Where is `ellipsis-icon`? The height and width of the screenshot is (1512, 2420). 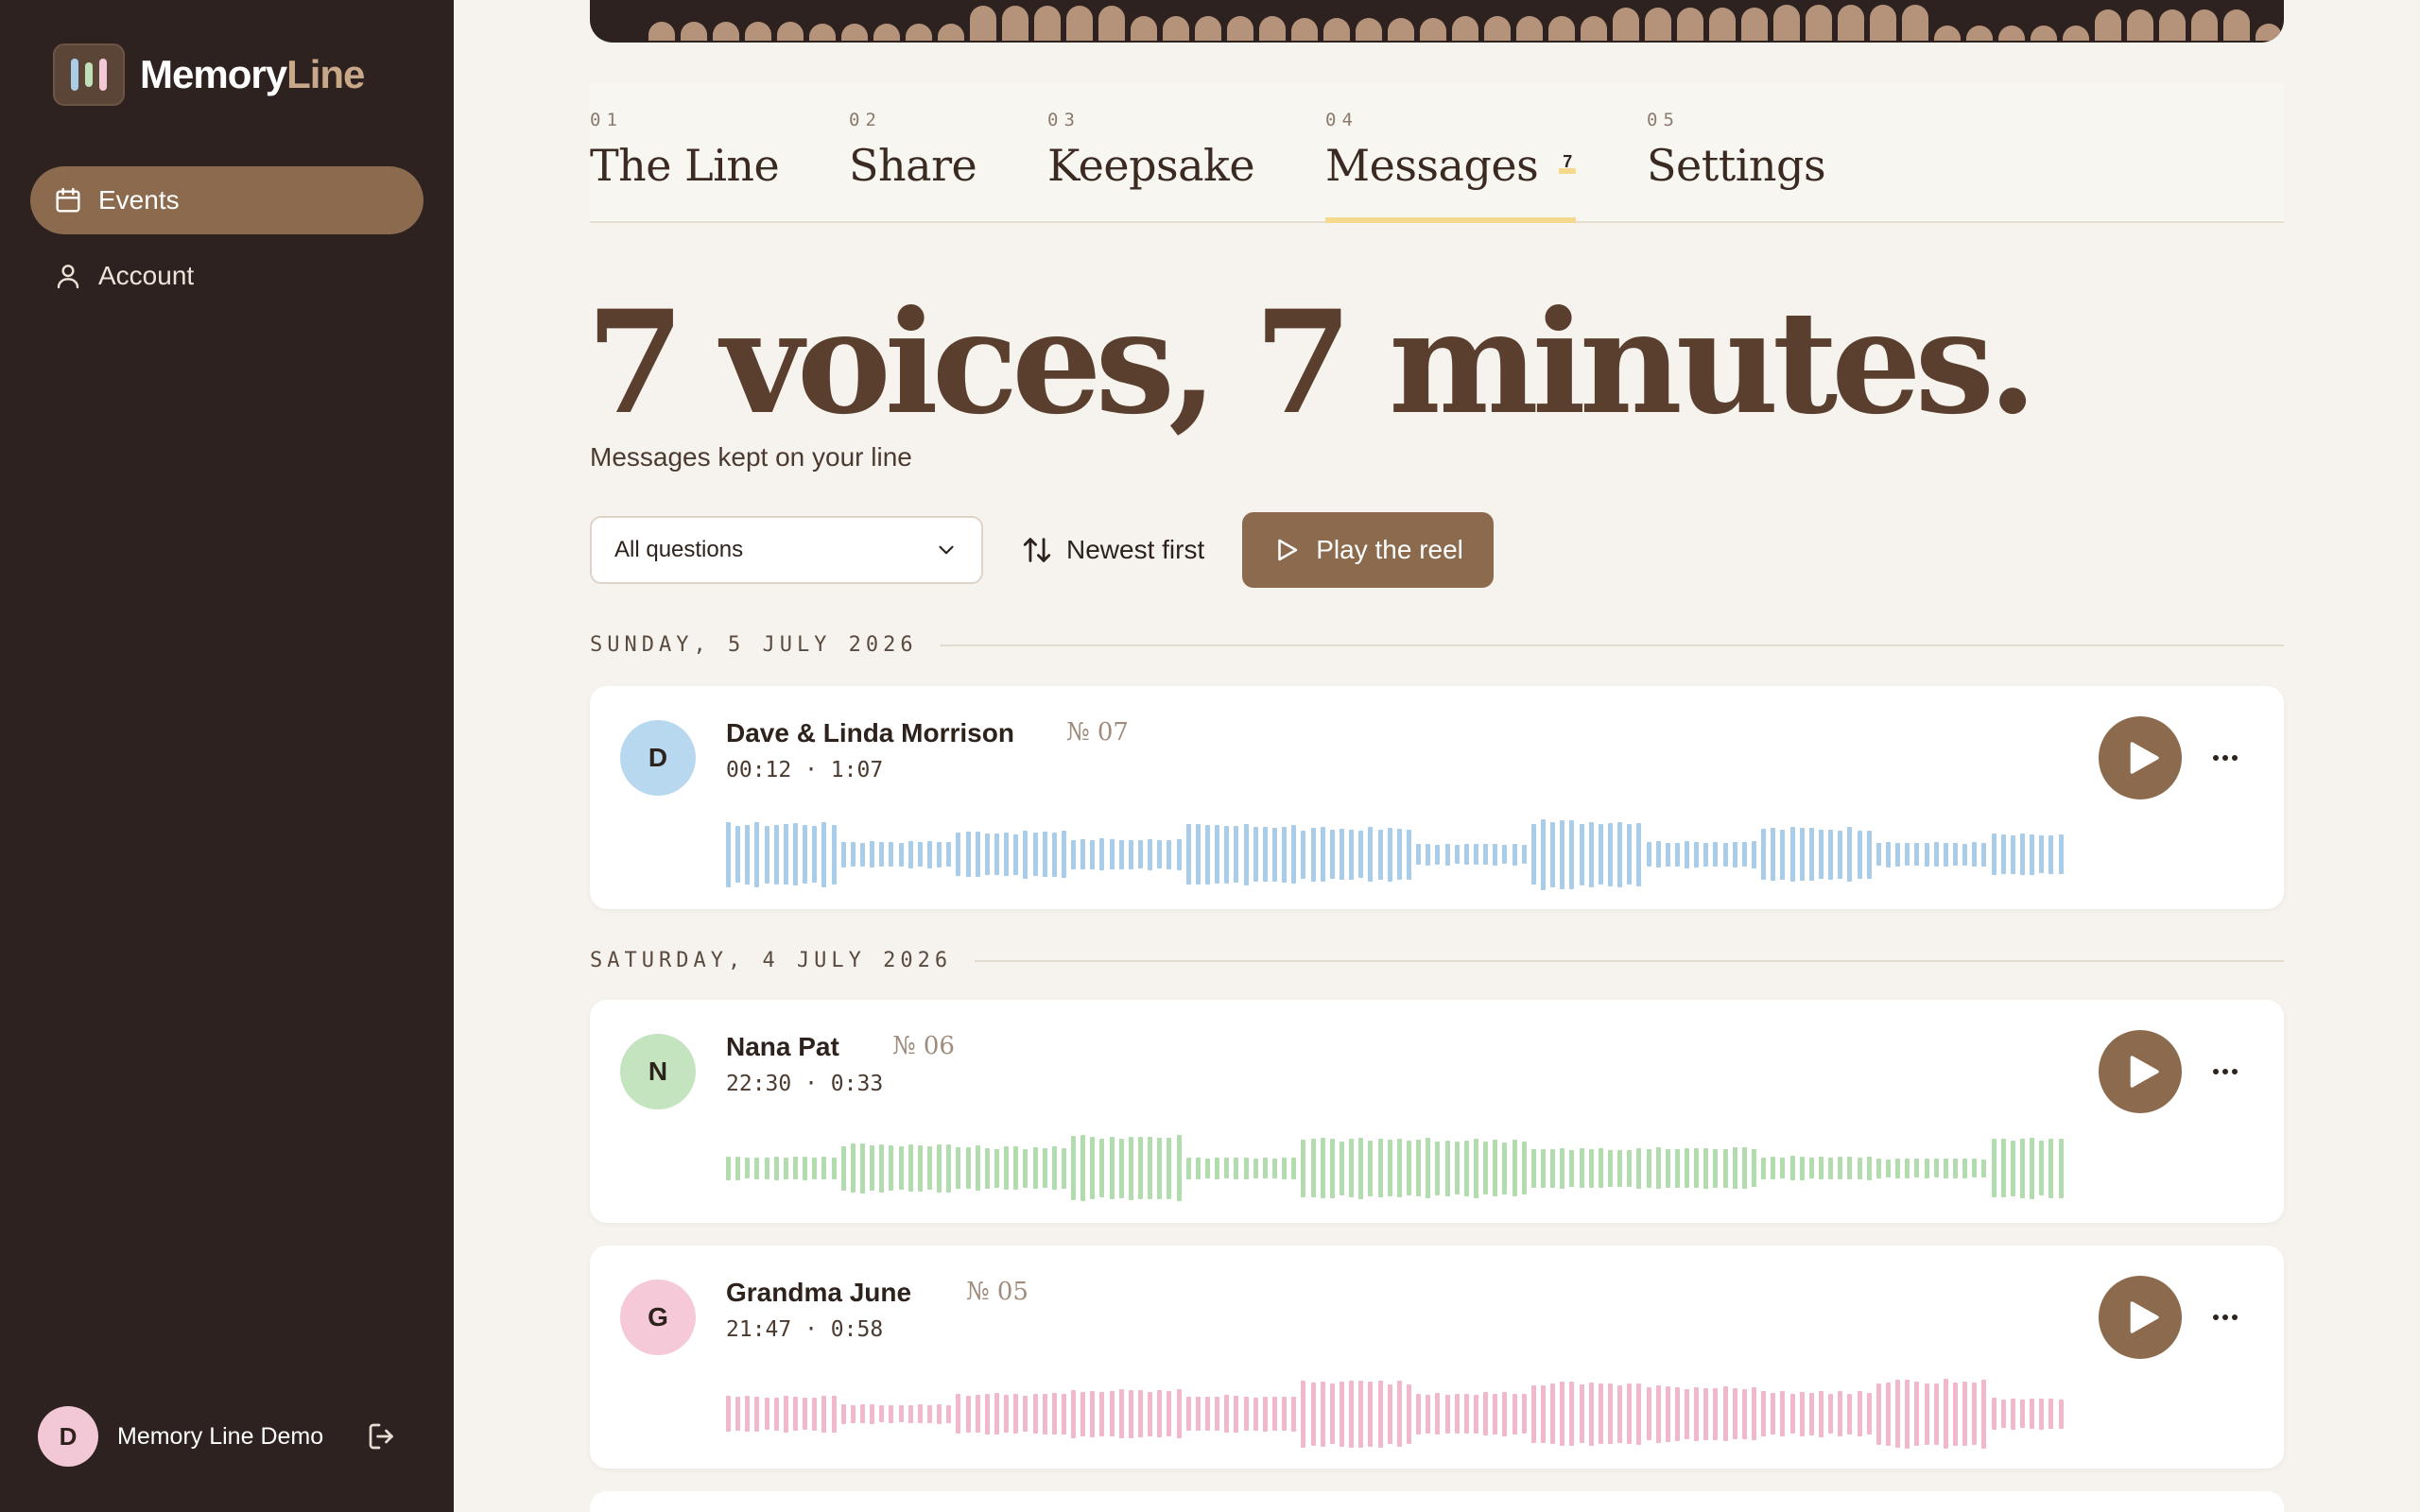
ellipsis-icon is located at coordinates (2225, 1071).